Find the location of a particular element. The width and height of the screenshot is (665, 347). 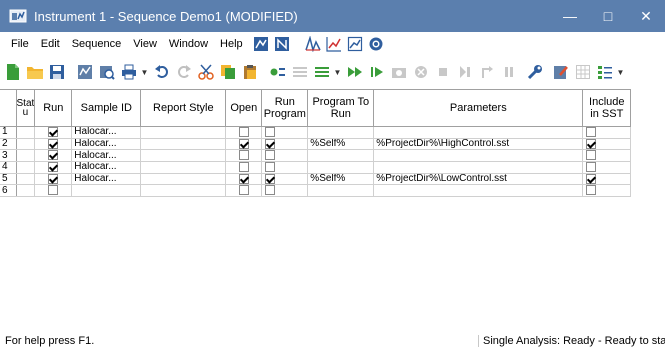

maximize-button: □ is located at coordinates (608, 16).